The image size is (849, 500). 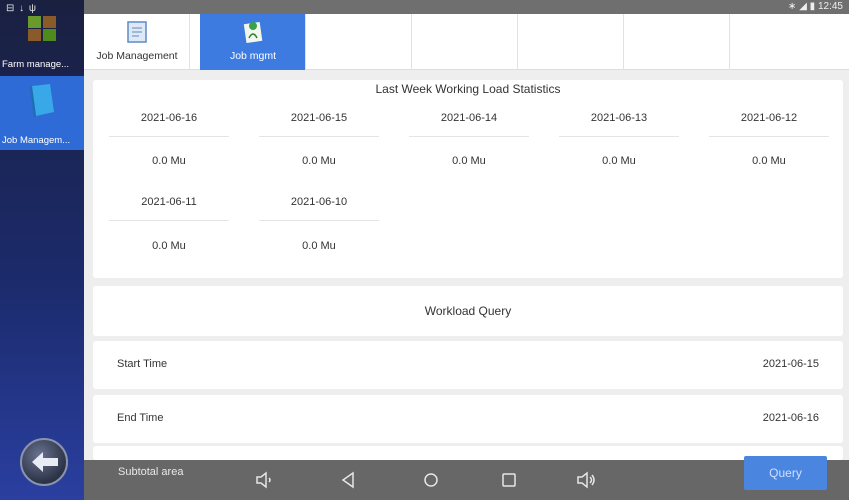 I want to click on subtotal-row-top, so click(x=468, y=453).